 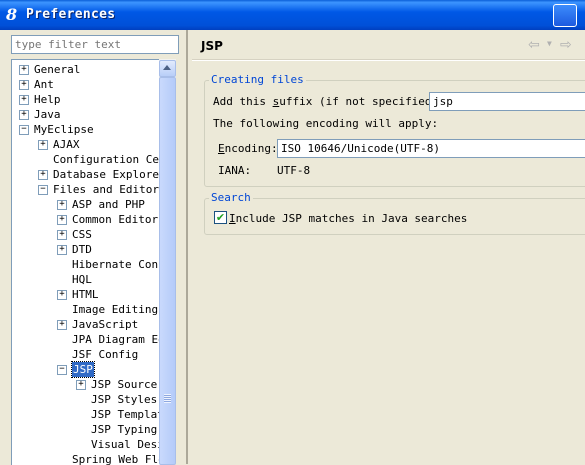 What do you see at coordinates (292, 15) in the screenshot?
I see `title-bar: 8 Preferences` at bounding box center [292, 15].